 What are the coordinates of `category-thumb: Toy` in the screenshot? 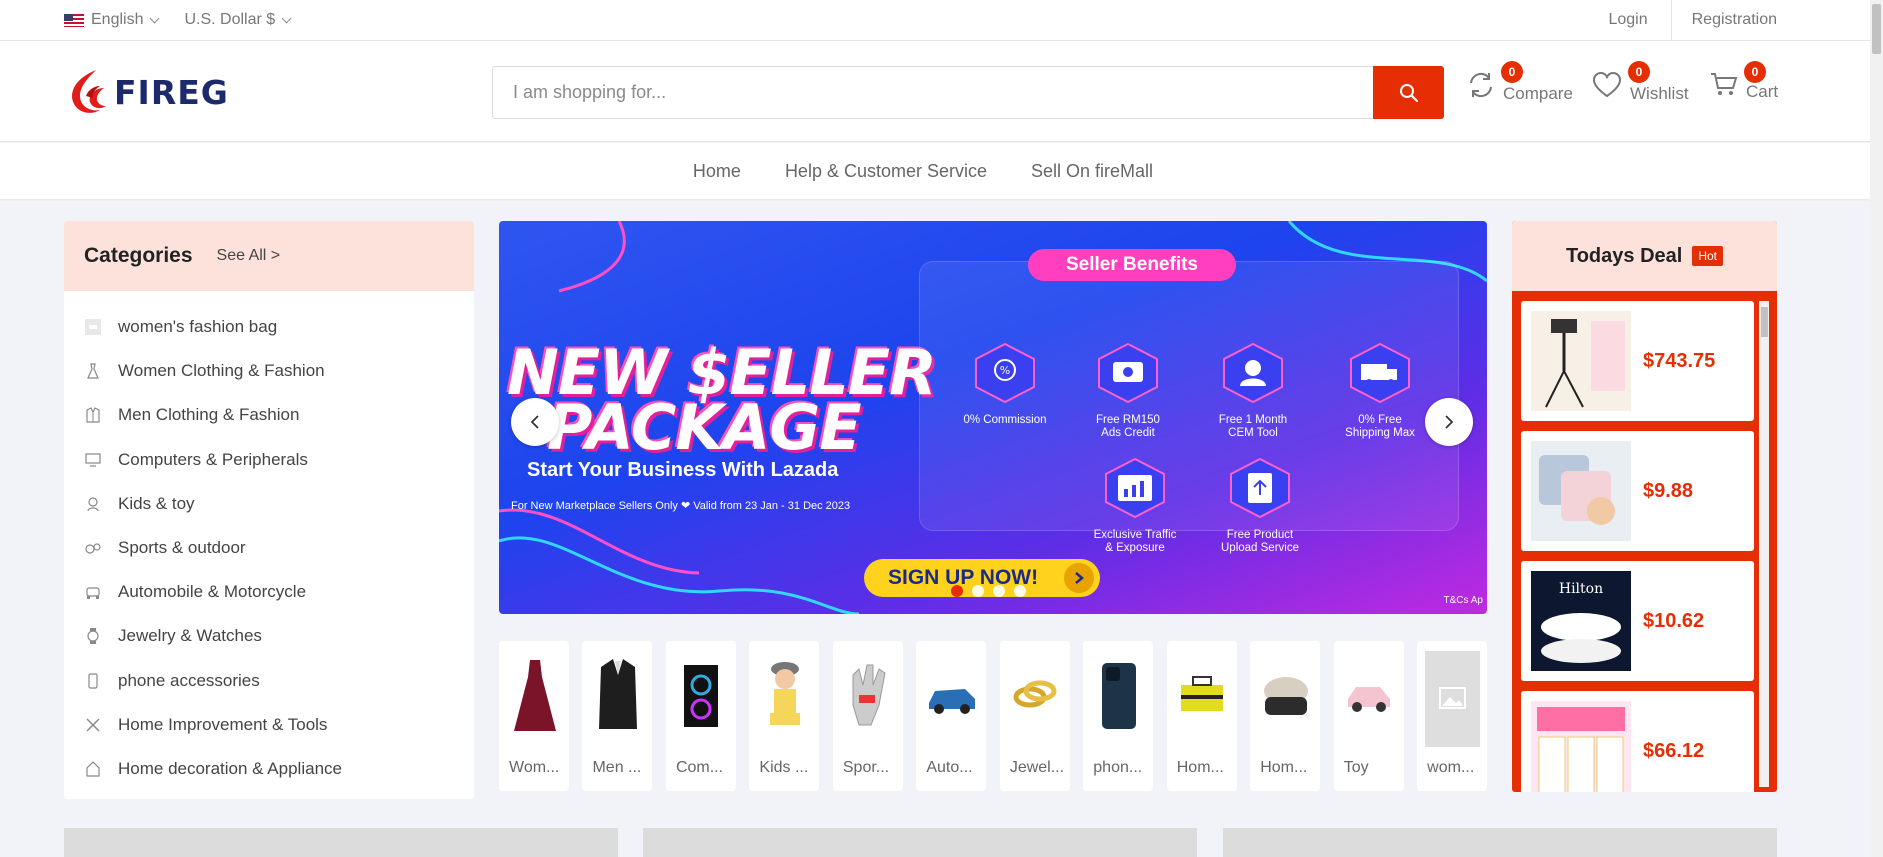 It's located at (1368, 716).